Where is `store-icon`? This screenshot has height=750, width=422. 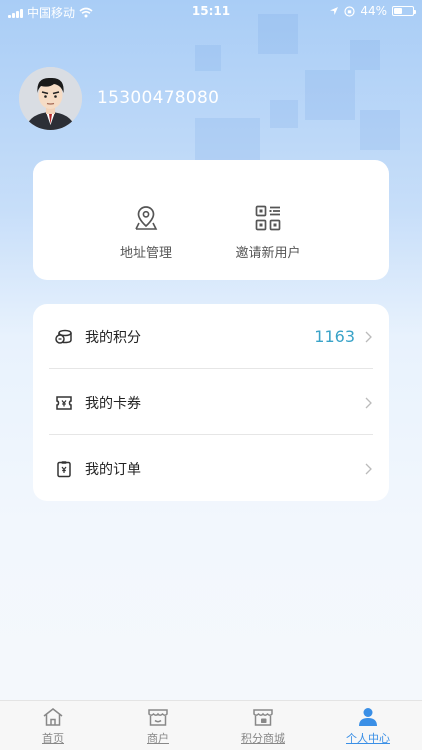 store-icon is located at coordinates (158, 717).